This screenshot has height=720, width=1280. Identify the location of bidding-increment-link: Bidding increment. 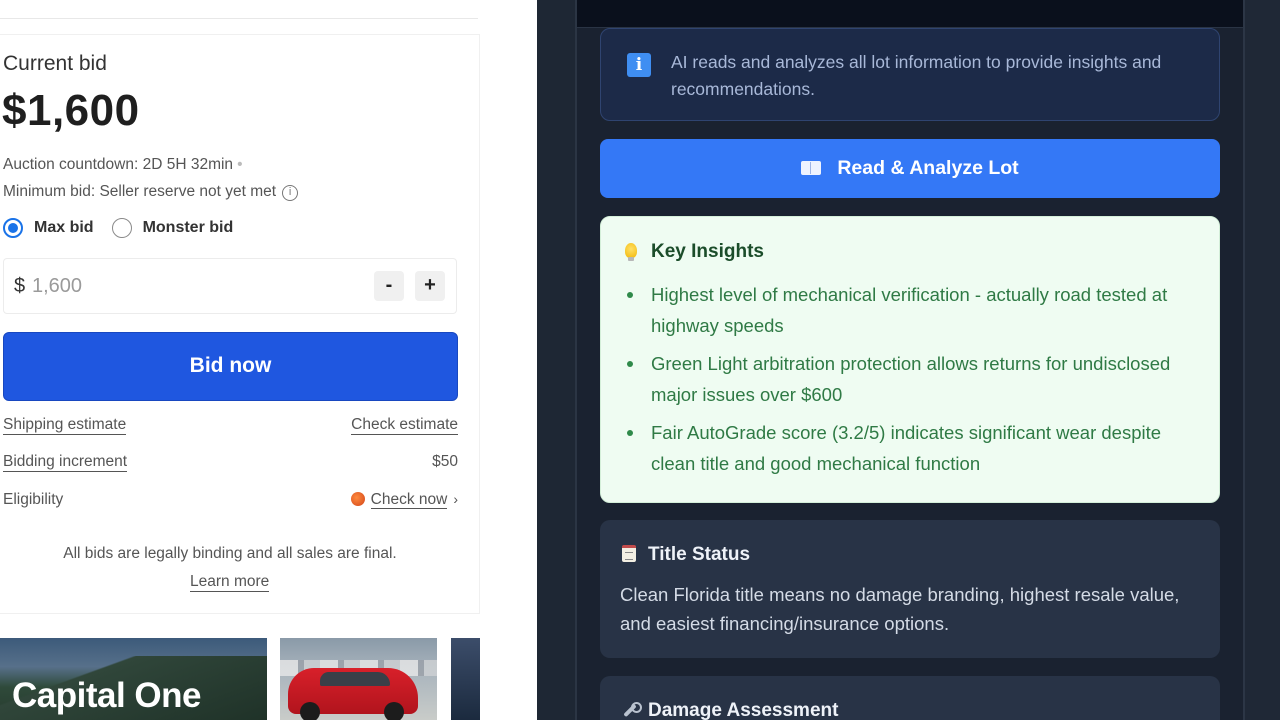
(65, 462).